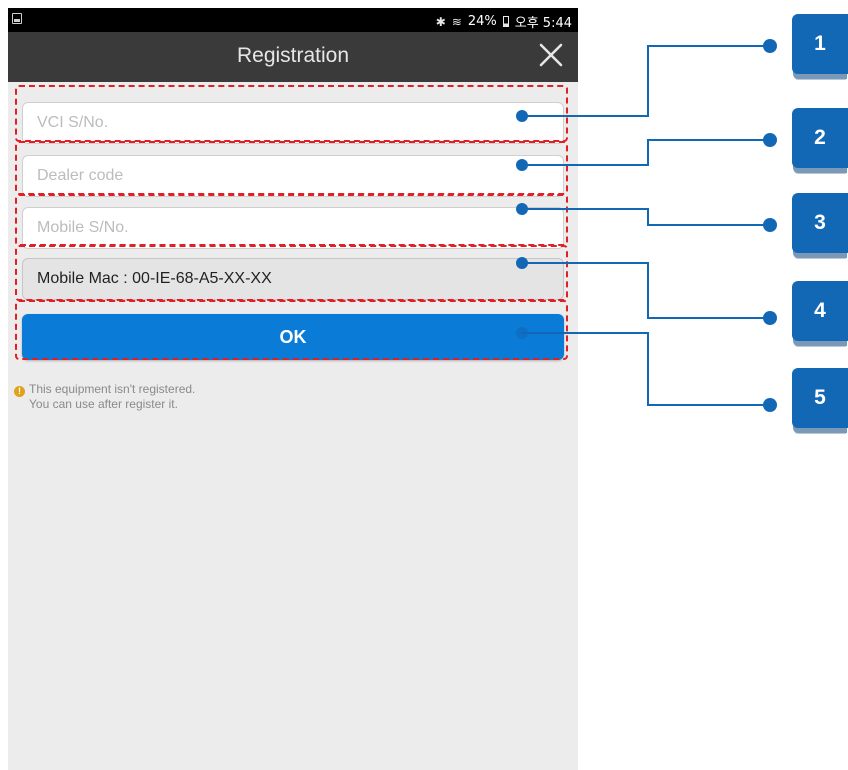  I want to click on callout-badge-4: 4, so click(820, 311).